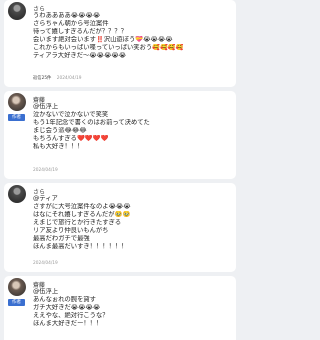 This screenshot has height=340, width=320. What do you see at coordinates (58, 146) in the screenshot?
I see `comment-line: 私も大好き！！！` at bounding box center [58, 146].